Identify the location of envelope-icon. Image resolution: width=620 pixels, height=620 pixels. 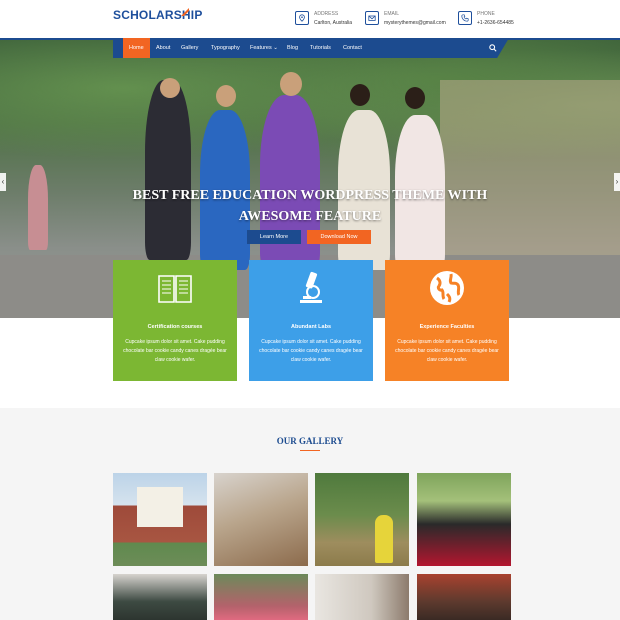
(372, 18).